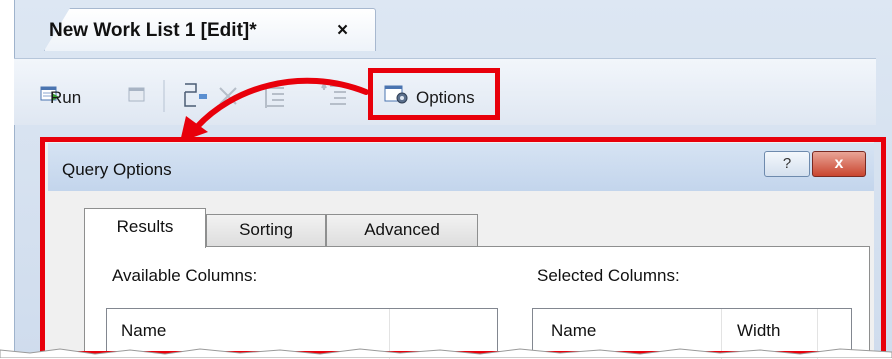 The height and width of the screenshot is (359, 892). I want to click on tab-results: Results, so click(145, 228).